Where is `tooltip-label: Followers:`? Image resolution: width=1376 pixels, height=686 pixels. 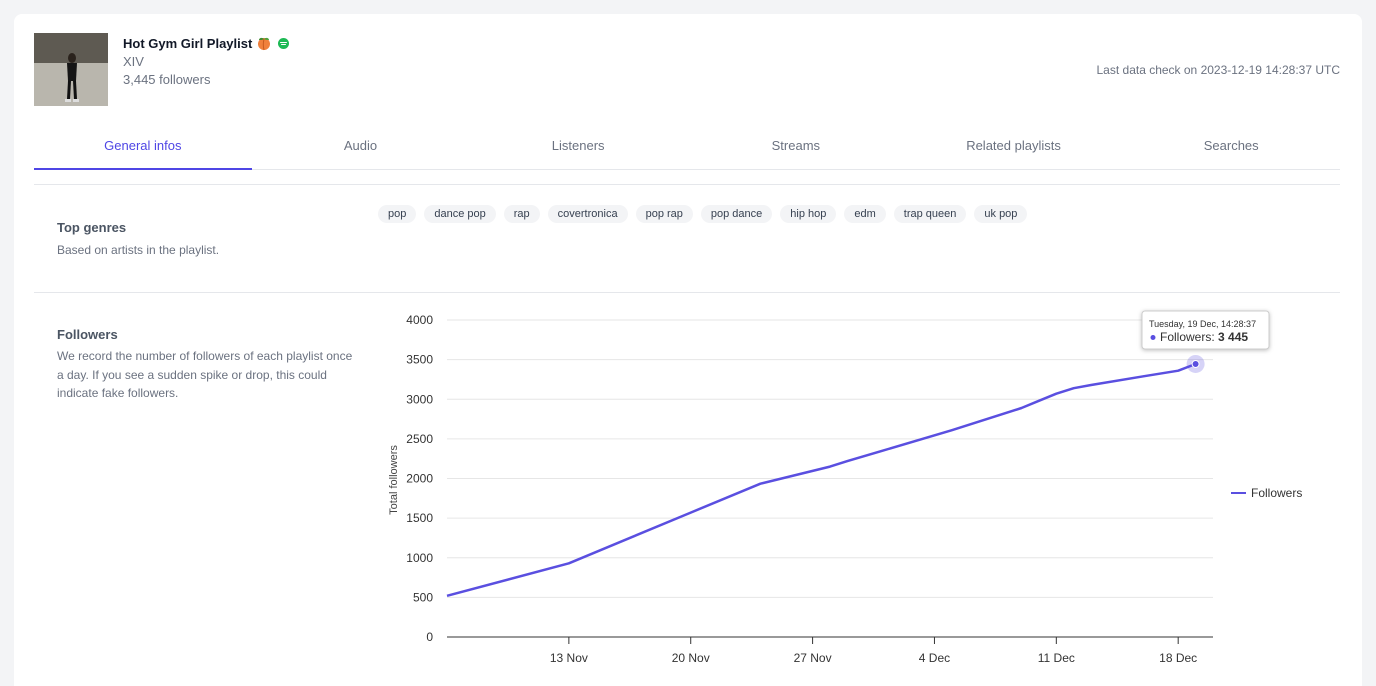
tooltip-label: Followers: is located at coordinates (1189, 337).